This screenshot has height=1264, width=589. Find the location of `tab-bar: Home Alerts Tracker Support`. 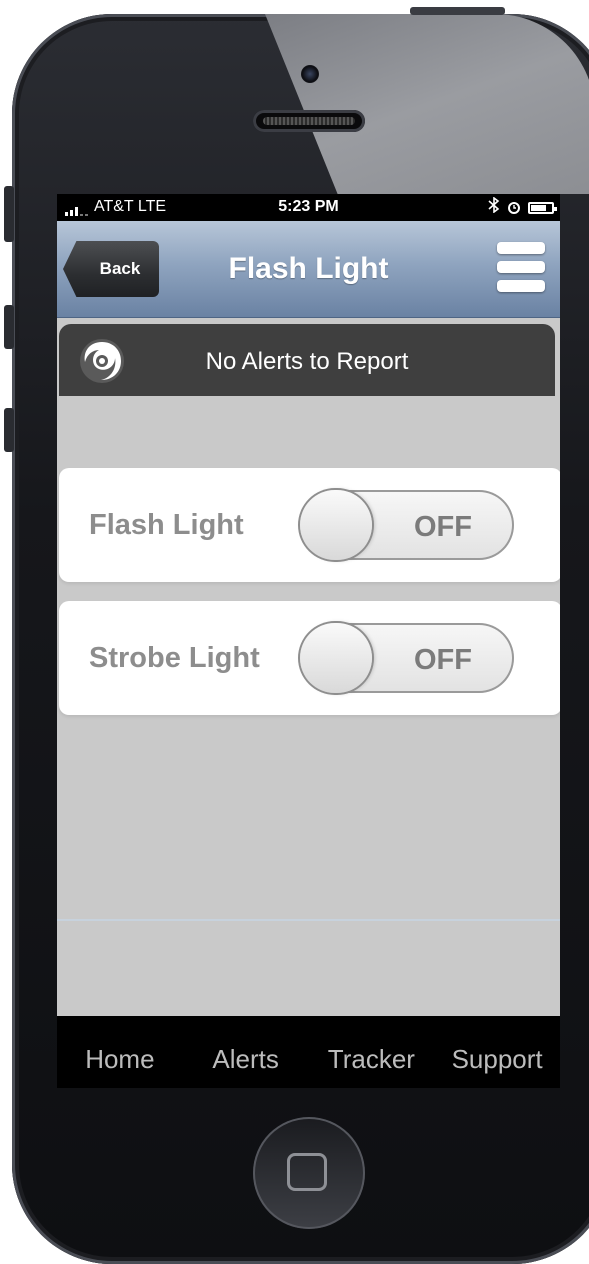

tab-bar: Home Alerts Tracker Support is located at coordinates (308, 1052).